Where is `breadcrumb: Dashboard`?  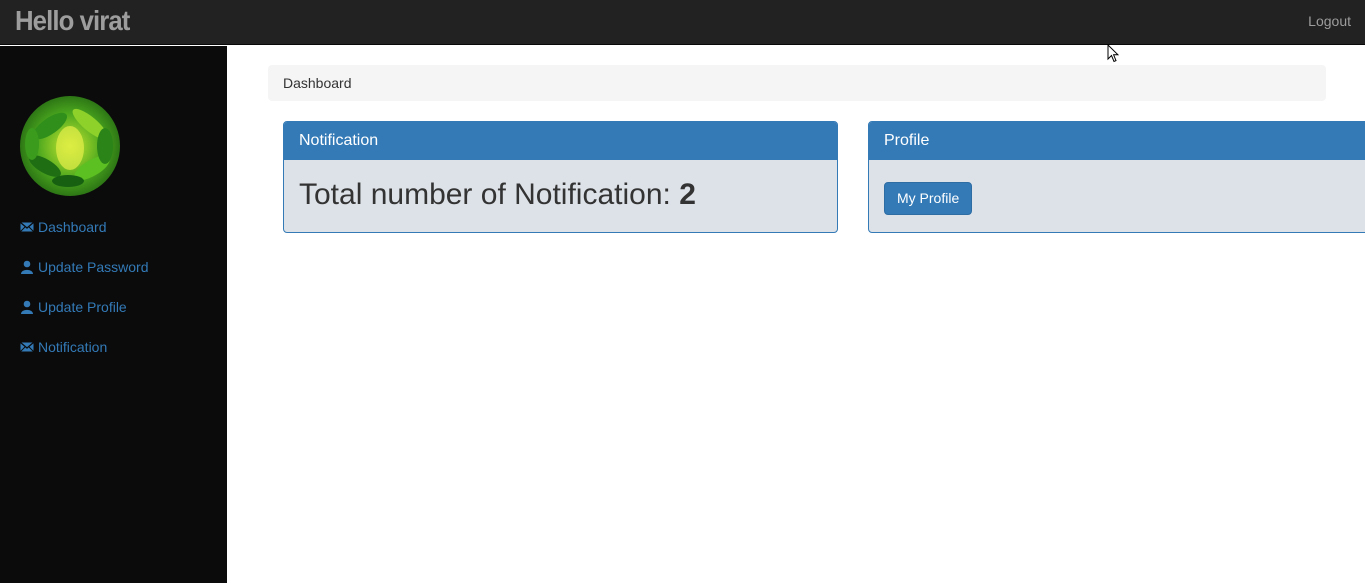 breadcrumb: Dashboard is located at coordinates (797, 83).